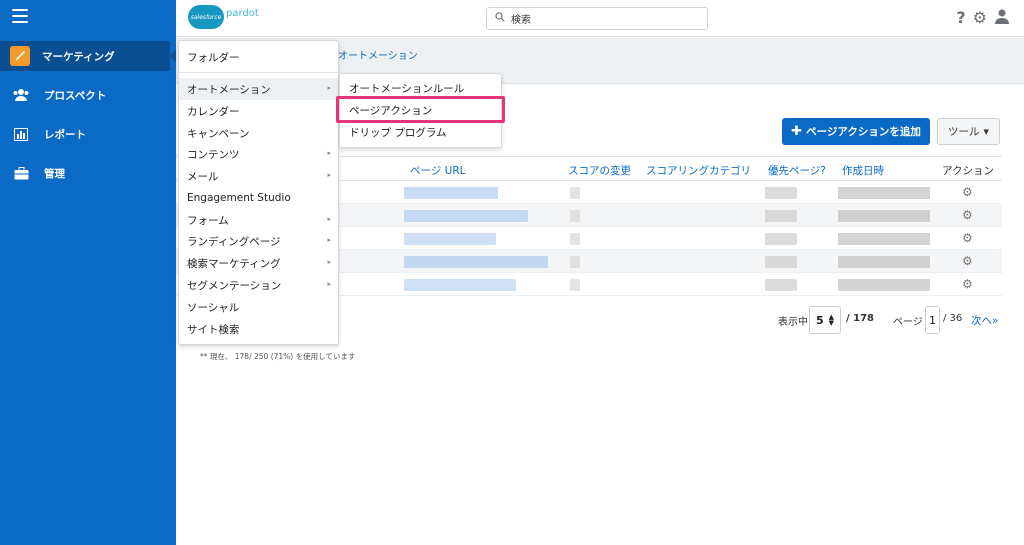 This screenshot has height=545, width=1024. I want to click on sidebar-item-prospects: プロスペクト, so click(88, 95).